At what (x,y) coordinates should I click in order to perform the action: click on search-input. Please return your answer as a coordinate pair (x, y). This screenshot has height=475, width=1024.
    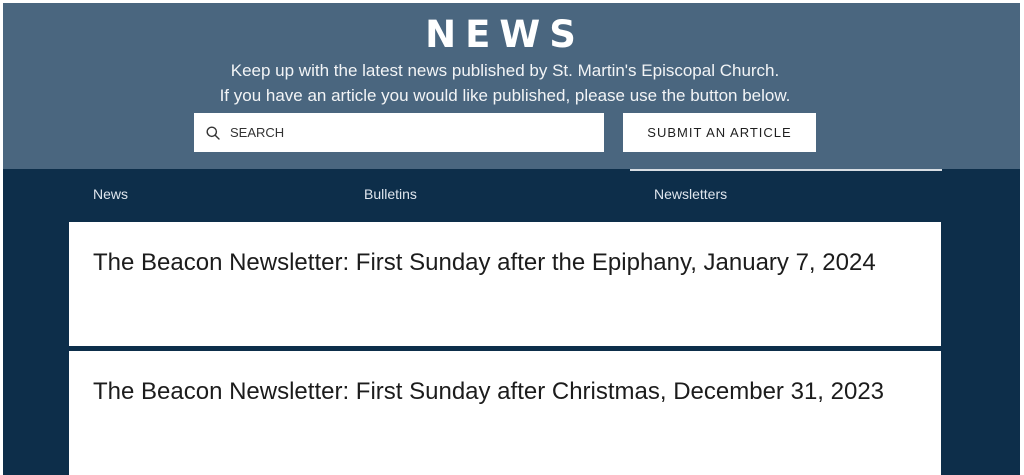
    Looking at the image, I should click on (400, 132).